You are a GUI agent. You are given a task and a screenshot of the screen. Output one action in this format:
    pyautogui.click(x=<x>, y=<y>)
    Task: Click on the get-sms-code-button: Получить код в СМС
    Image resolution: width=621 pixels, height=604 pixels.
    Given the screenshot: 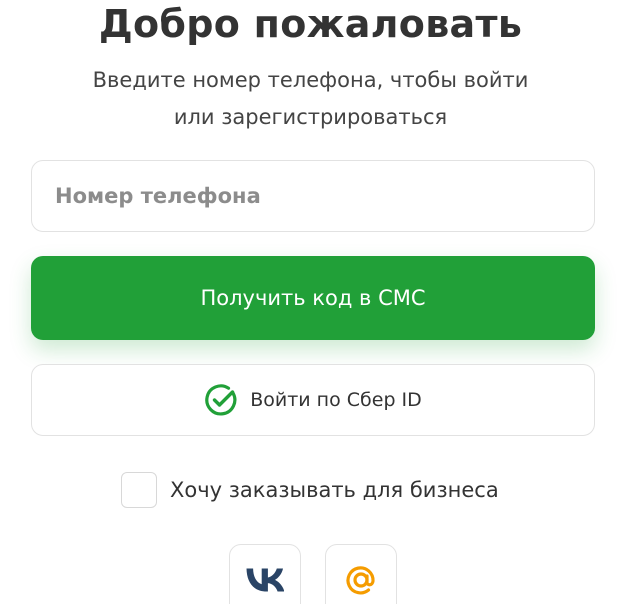 What is the action you would take?
    pyautogui.click(x=313, y=298)
    